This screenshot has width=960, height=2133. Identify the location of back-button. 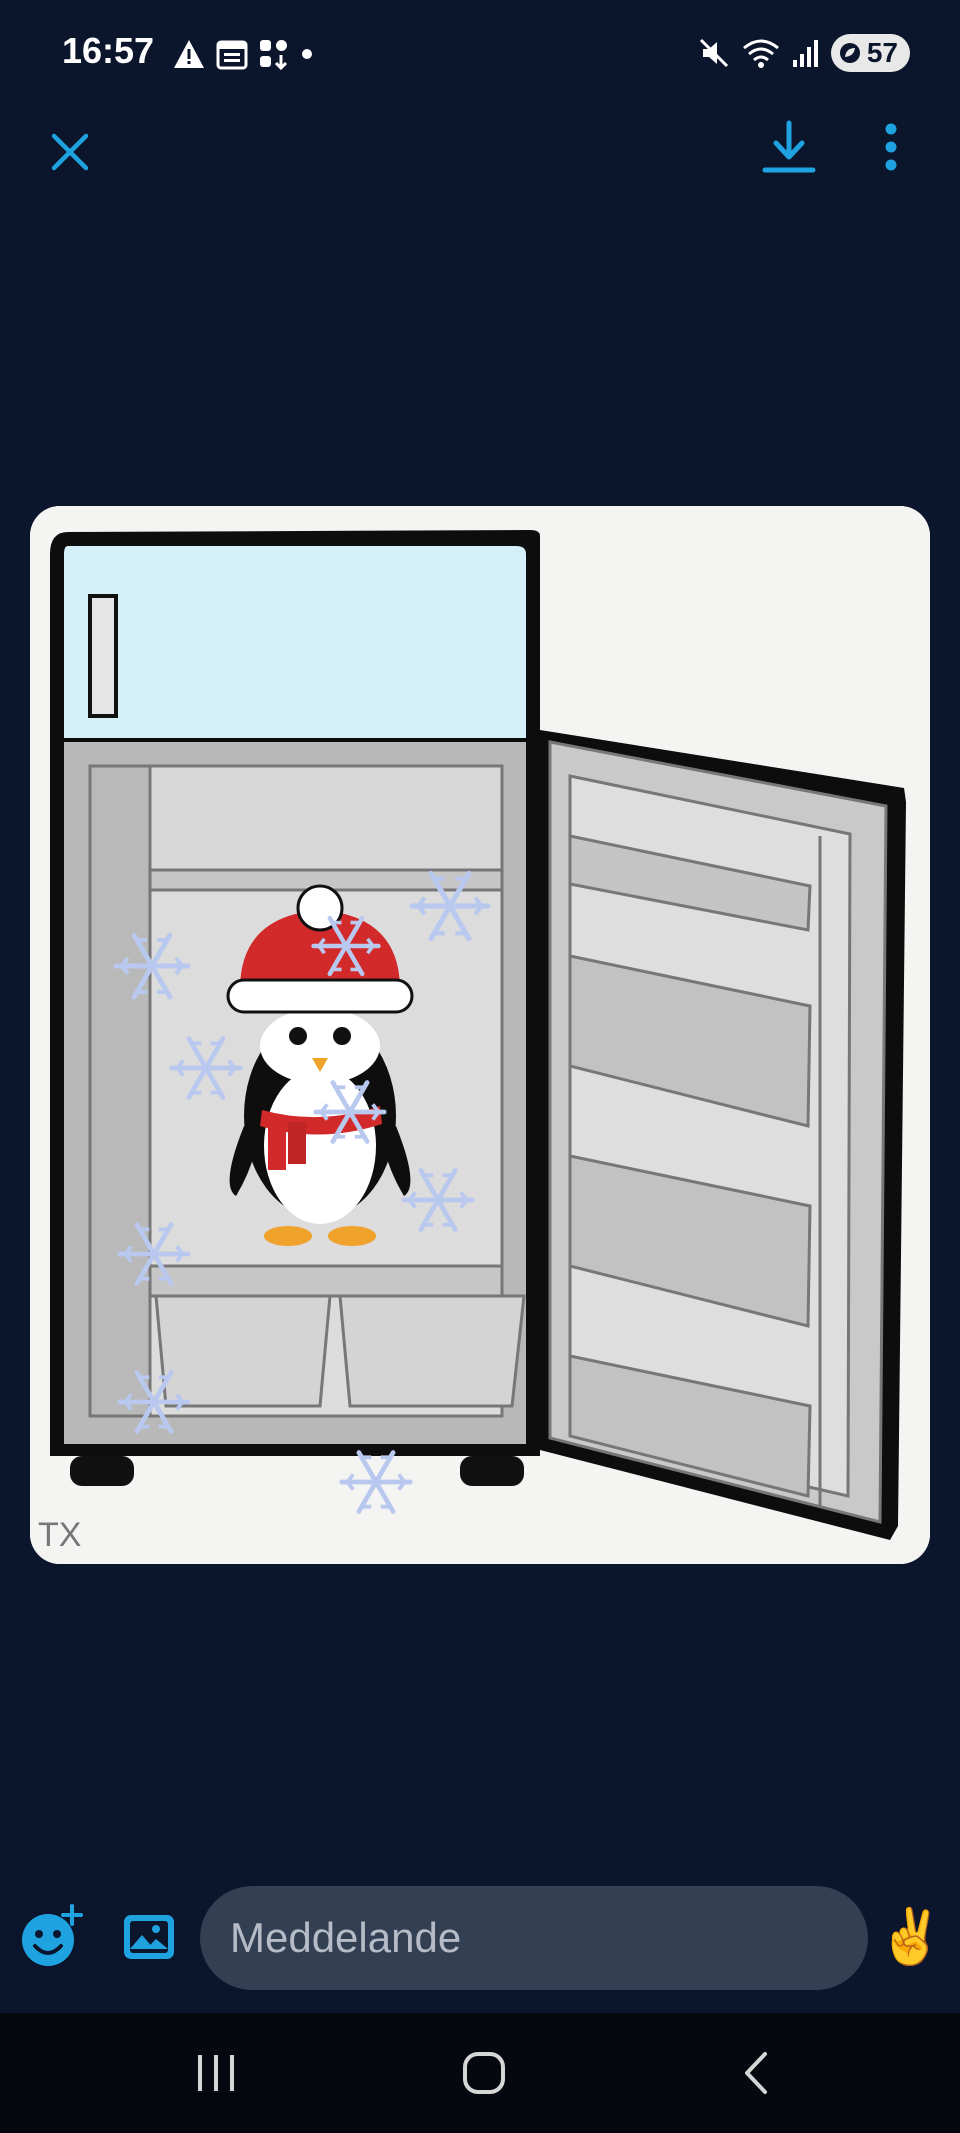
(756, 2073).